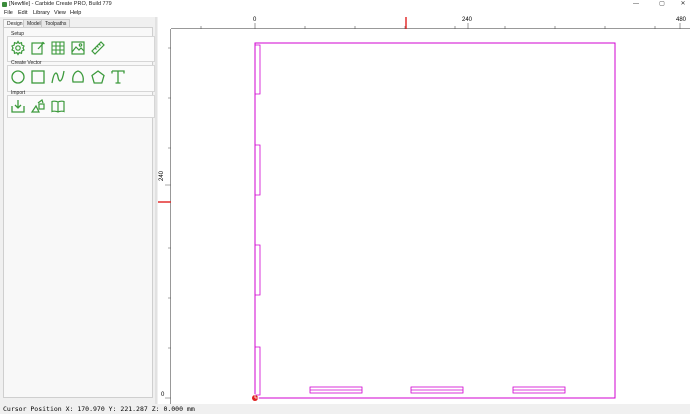  What do you see at coordinates (58, 77) in the screenshot?
I see `curve-icon` at bounding box center [58, 77].